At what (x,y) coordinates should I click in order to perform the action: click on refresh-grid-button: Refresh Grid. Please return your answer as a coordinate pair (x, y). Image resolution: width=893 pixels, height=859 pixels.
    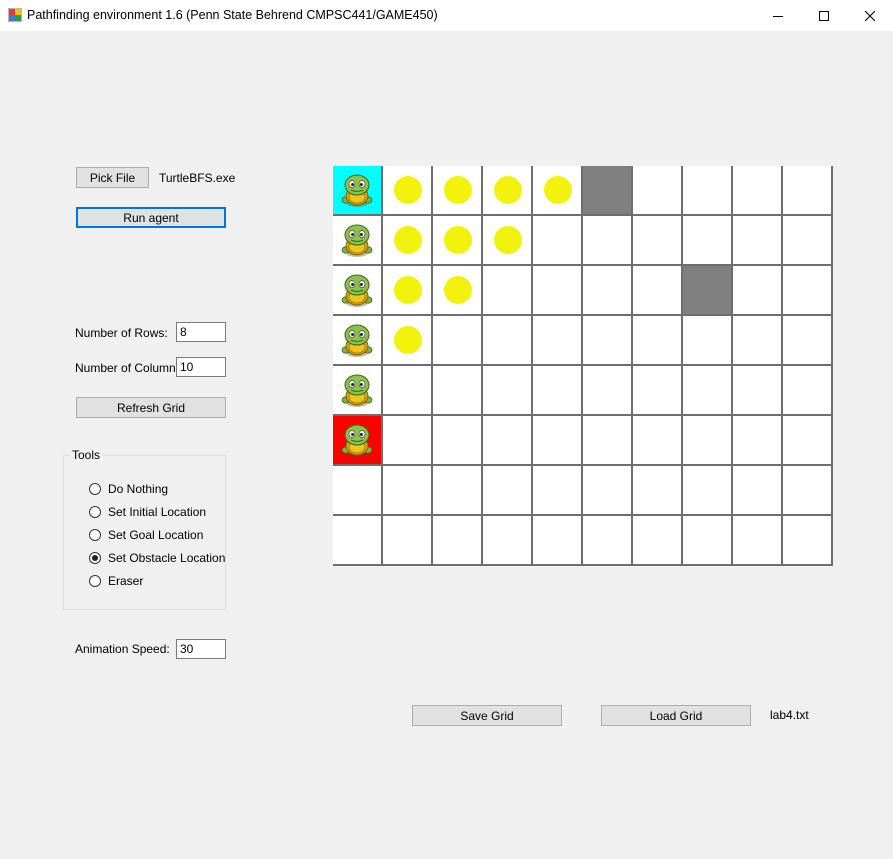
    Looking at the image, I should click on (151, 407).